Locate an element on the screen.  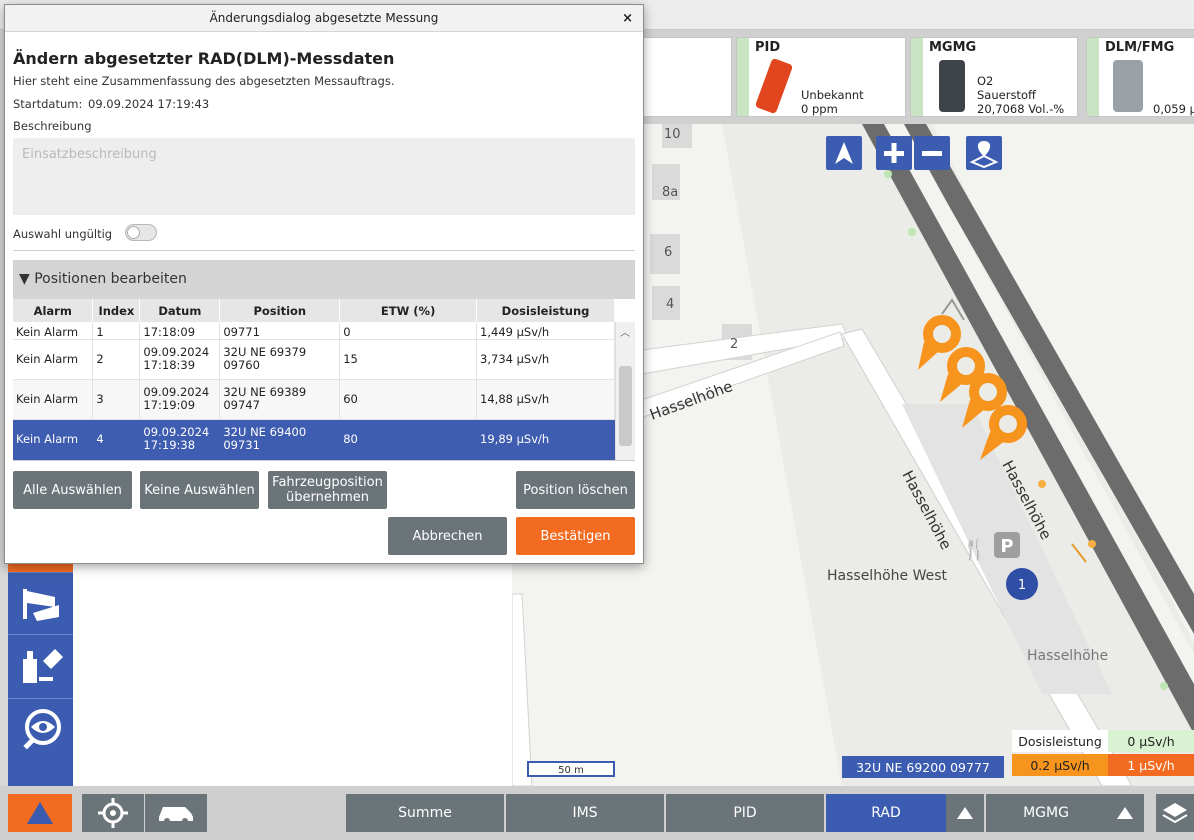
sidebar-item-wind is located at coordinates (40, 602).